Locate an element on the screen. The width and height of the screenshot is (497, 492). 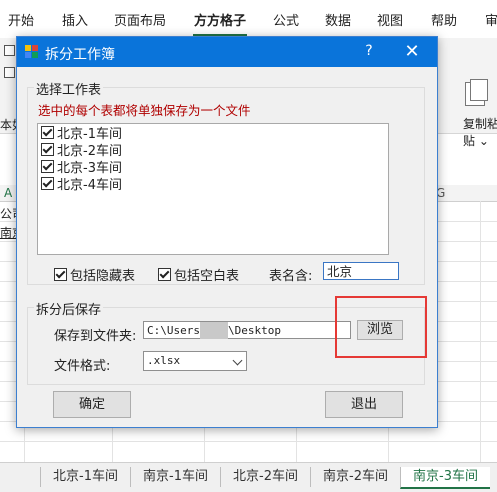
column-a-header: A is located at coordinates (8, 193).